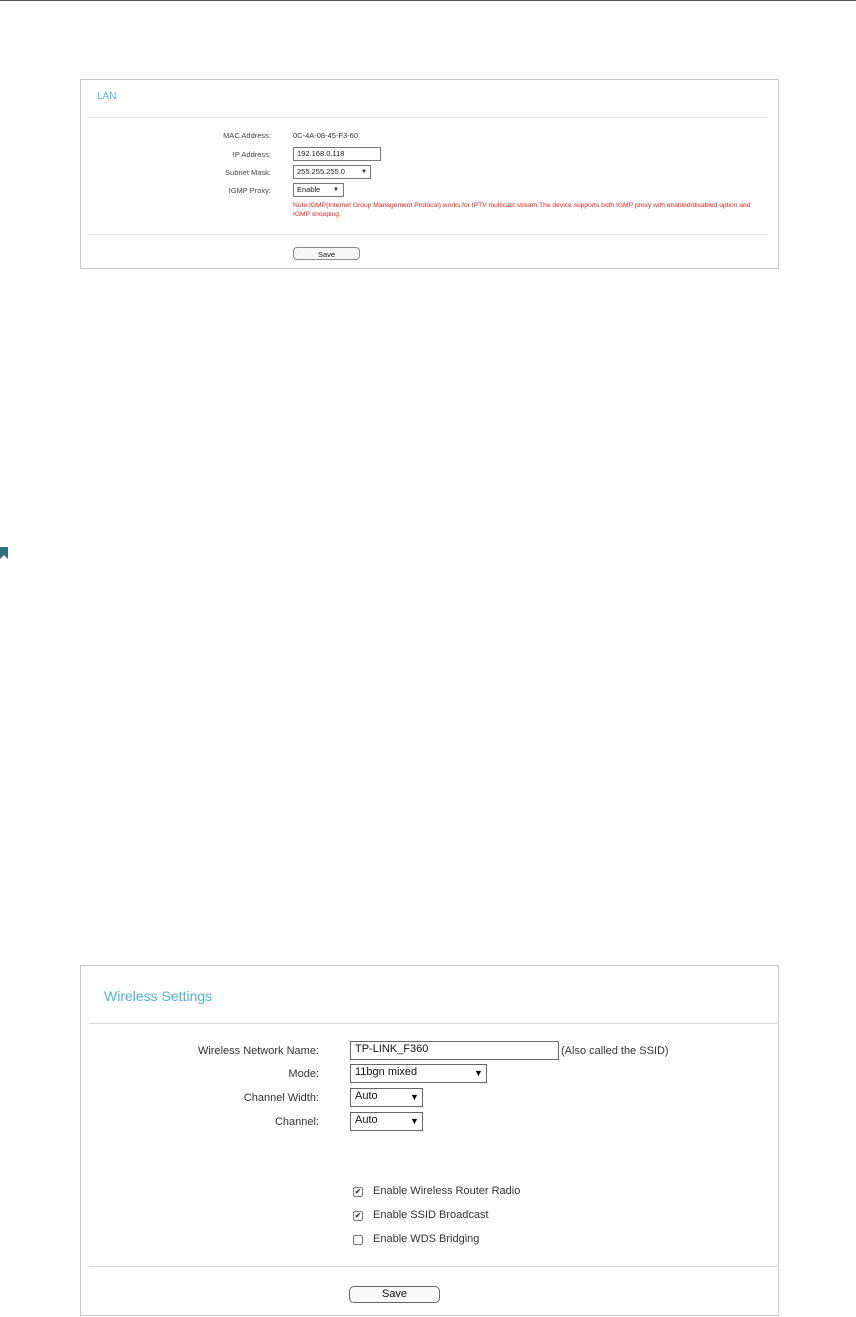 The height and width of the screenshot is (1317, 856). Describe the element at coordinates (249, 190) in the screenshot. I see `igmp-proxy-label: IGMP Proxy:` at that location.